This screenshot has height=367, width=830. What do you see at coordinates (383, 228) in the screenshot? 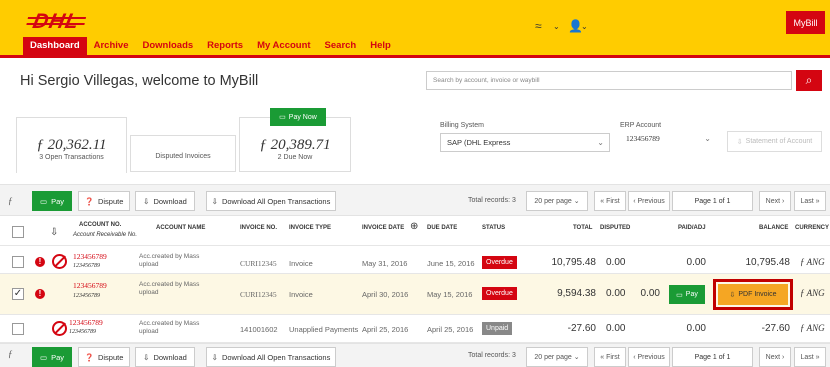
I see `col-invoice-date: INVOICE DATE` at bounding box center [383, 228].